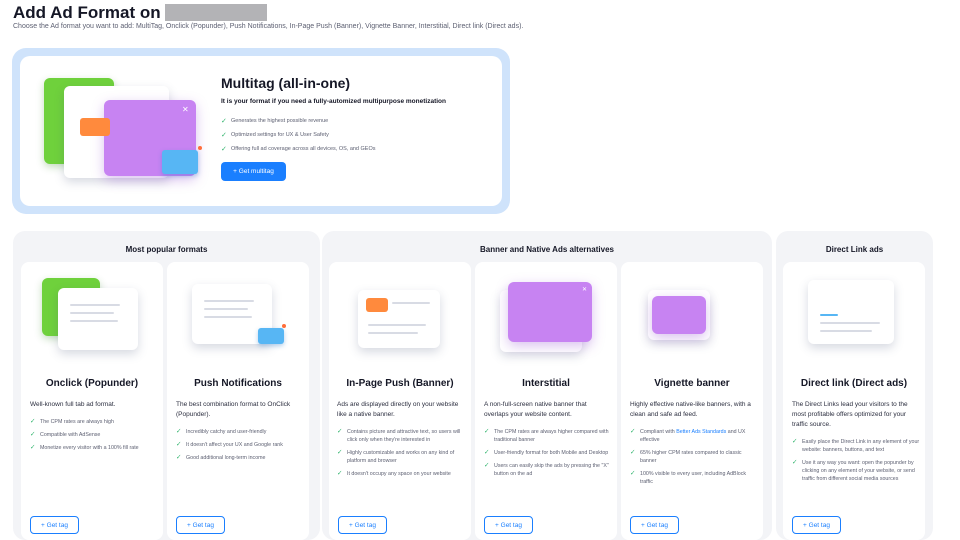 This screenshot has width=960, height=540. Describe the element at coordinates (221, 431) in the screenshot. I see `list-item: ✓ Incredibly catchy and user-friendly` at that location.